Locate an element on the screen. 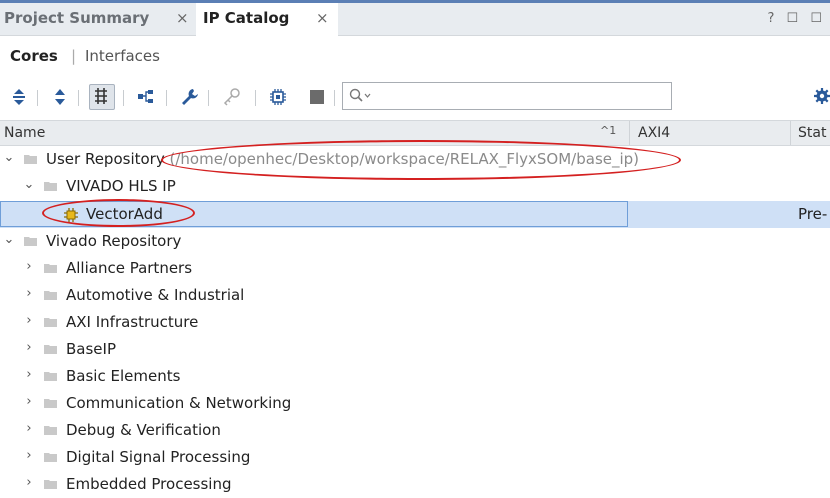 This screenshot has width=830, height=498. view-switcher: Cores | Interfaces is located at coordinates (415, 55).